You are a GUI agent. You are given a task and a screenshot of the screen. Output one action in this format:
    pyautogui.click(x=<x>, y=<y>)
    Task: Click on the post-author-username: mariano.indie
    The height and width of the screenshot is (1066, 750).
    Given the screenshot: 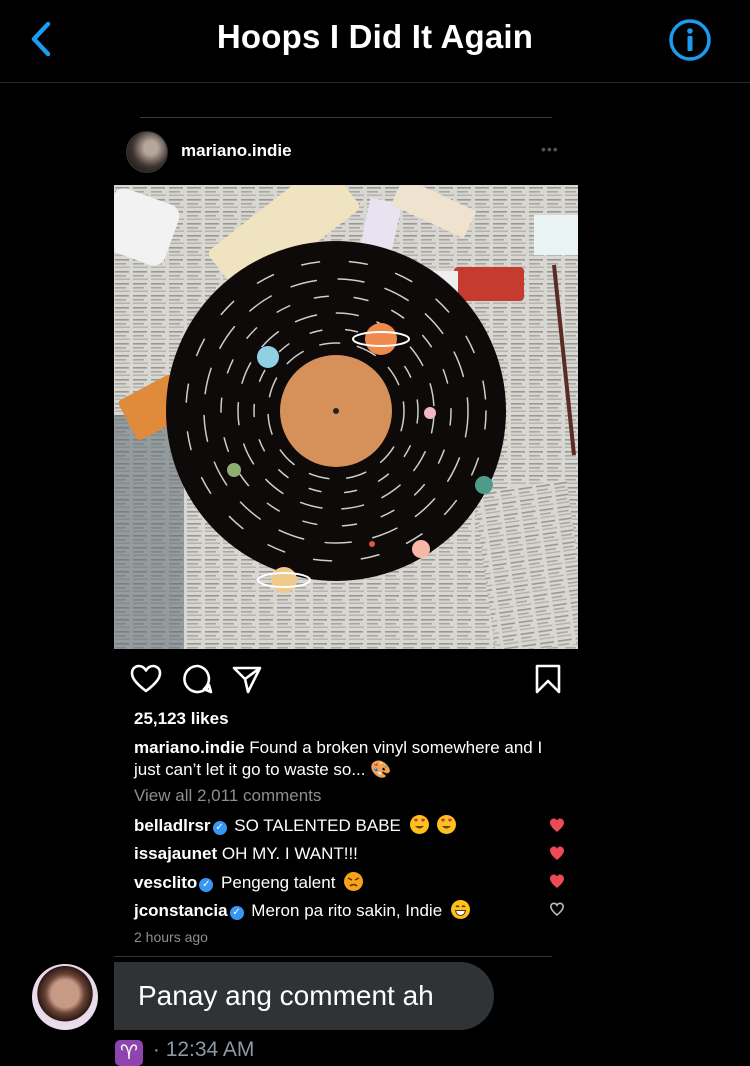 What is the action you would take?
    pyautogui.click(x=236, y=151)
    